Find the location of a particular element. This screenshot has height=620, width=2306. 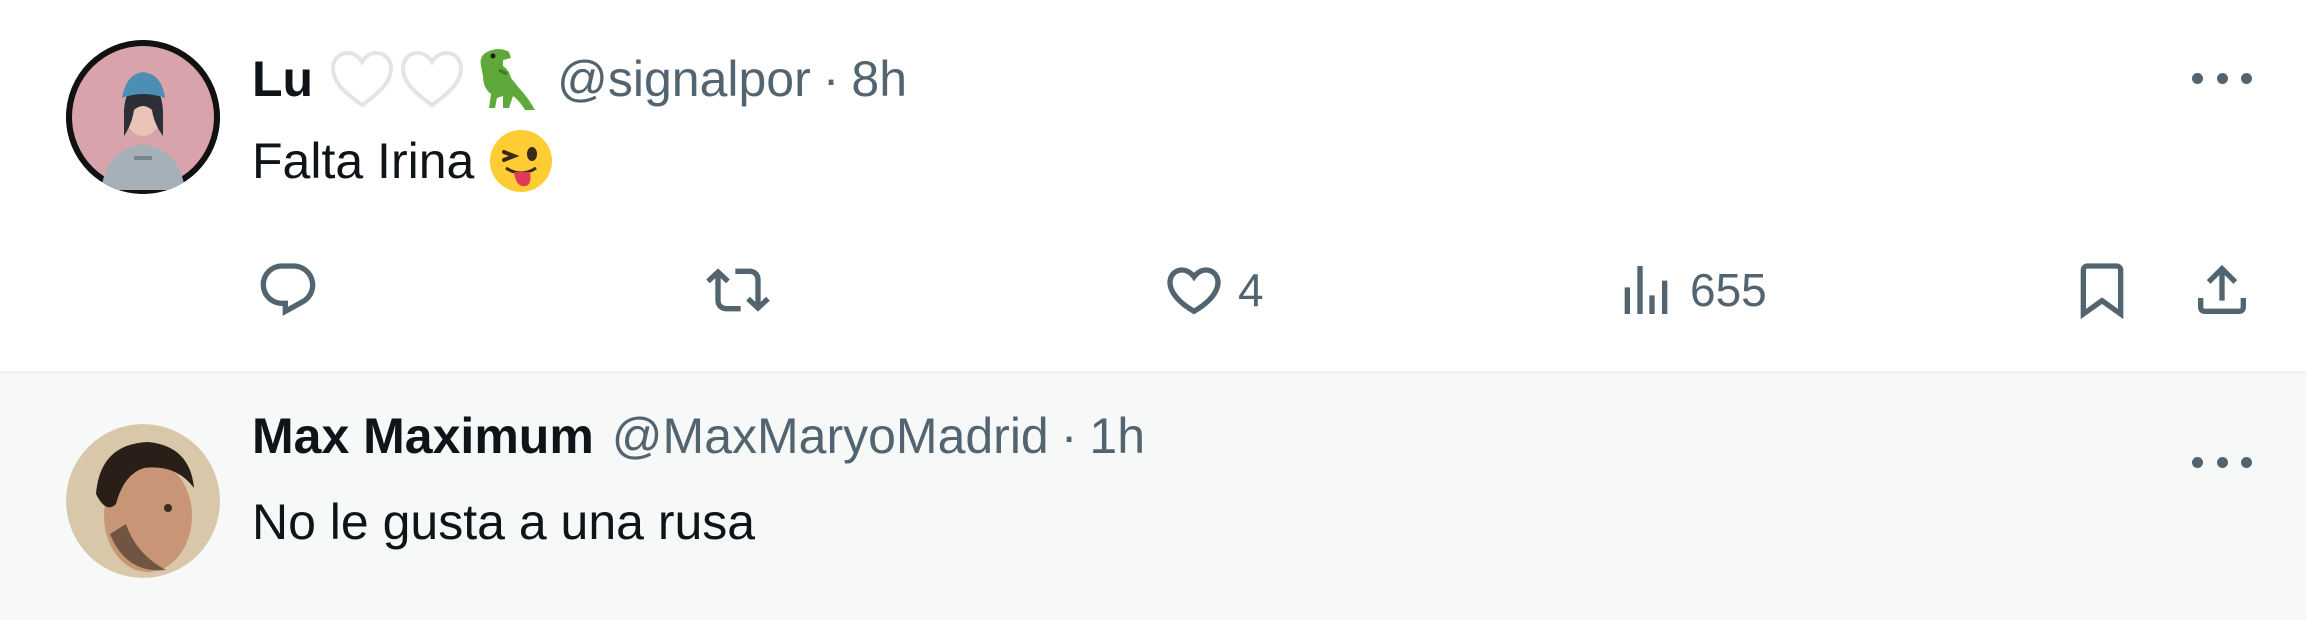

tweet-actions: 4 655 is located at coordinates (1153, 290).